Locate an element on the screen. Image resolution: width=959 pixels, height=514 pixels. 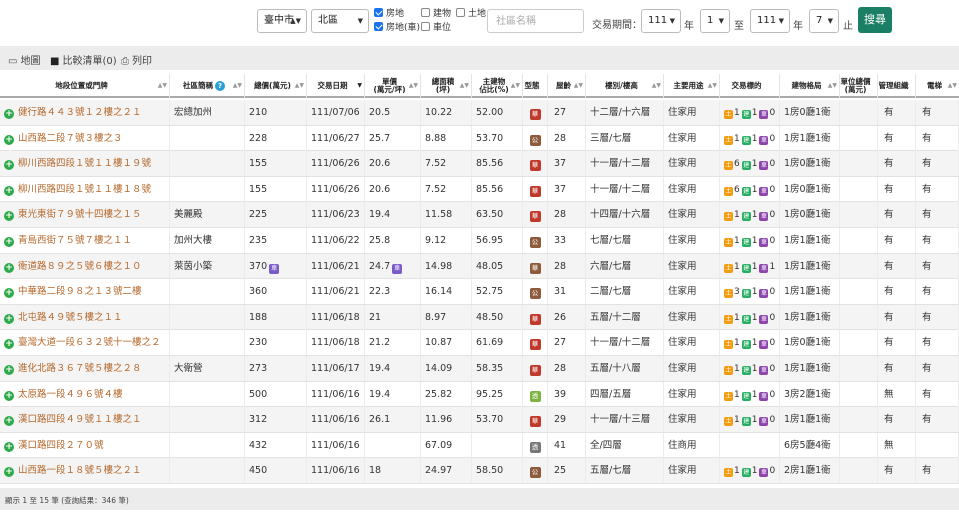
address-link: 柳川西路四段１號１１樓１９號 is located at coordinates (84, 163).